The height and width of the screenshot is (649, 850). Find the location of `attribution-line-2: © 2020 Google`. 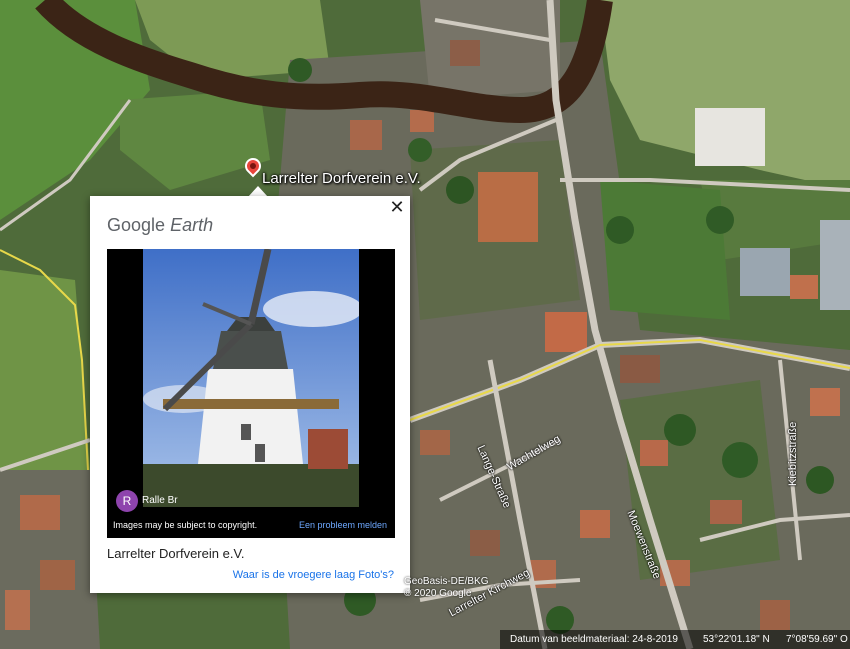

attribution-line-2: © 2020 Google is located at coordinates (438, 593).